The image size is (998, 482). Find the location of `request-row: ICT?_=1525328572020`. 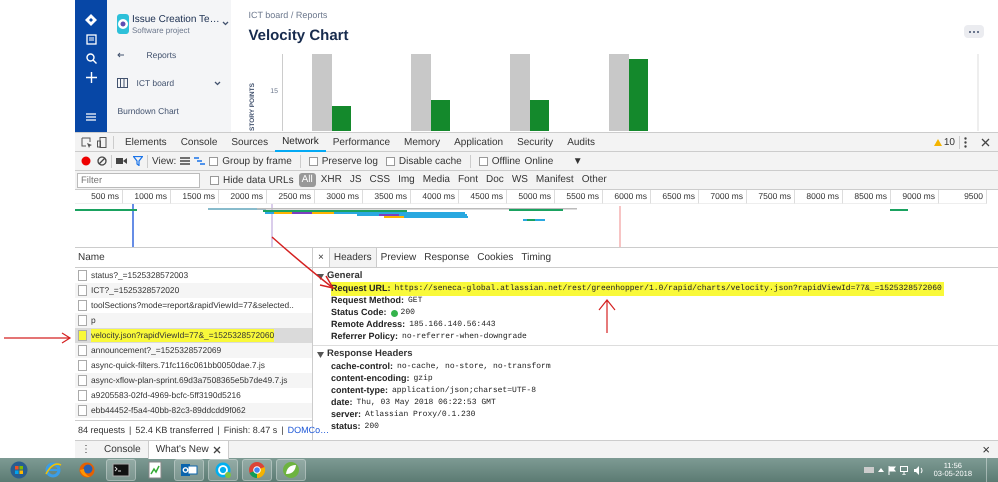

request-row: ICT?_=1525328572020 is located at coordinates (193, 290).